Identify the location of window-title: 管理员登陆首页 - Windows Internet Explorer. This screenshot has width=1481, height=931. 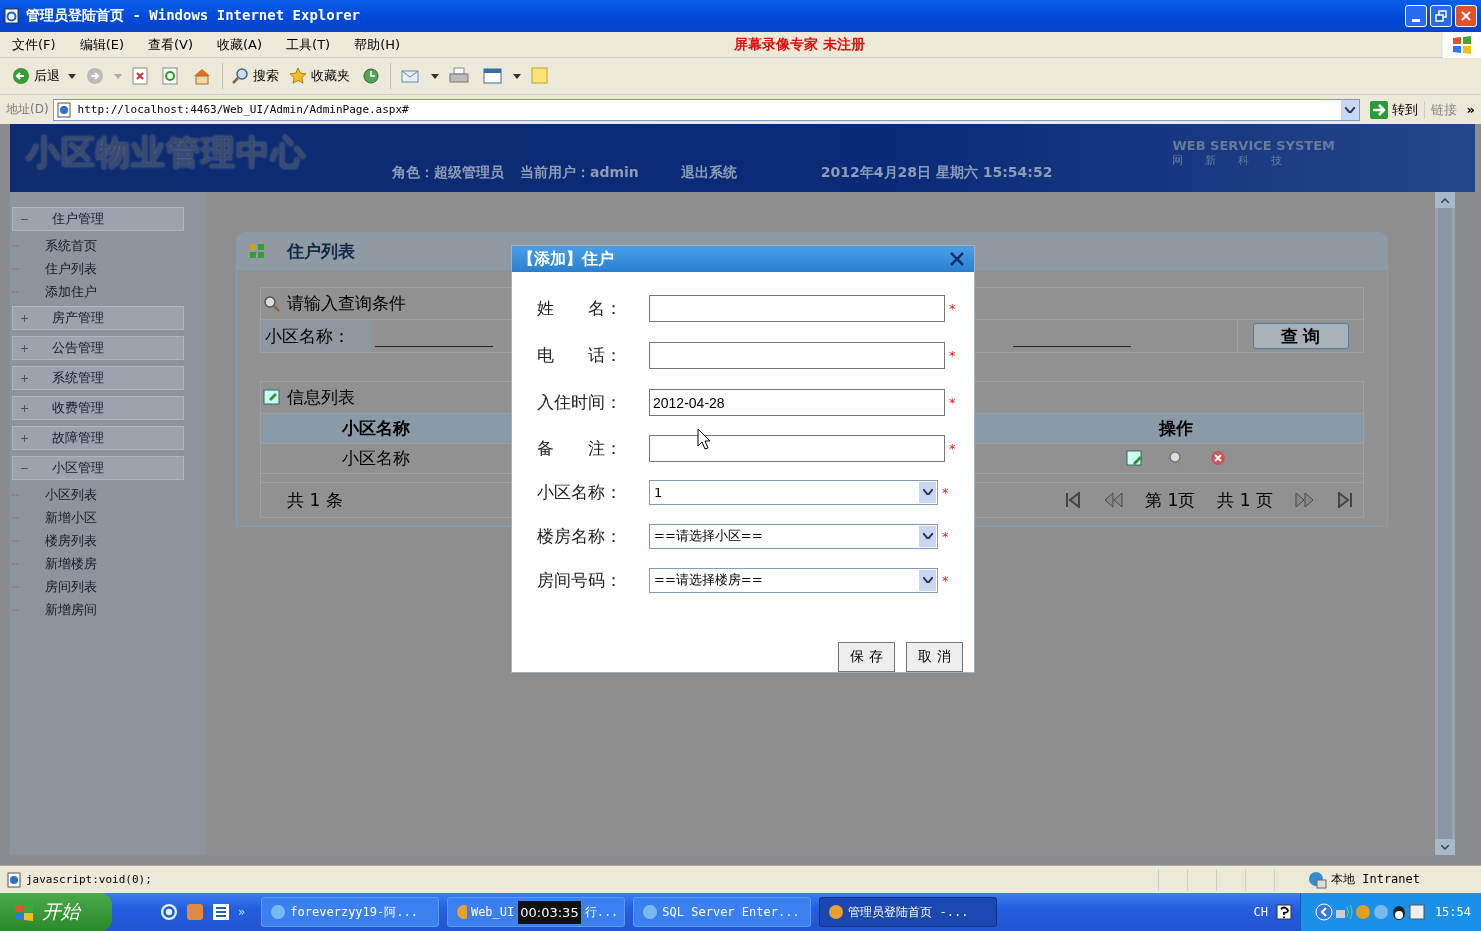
(193, 16).